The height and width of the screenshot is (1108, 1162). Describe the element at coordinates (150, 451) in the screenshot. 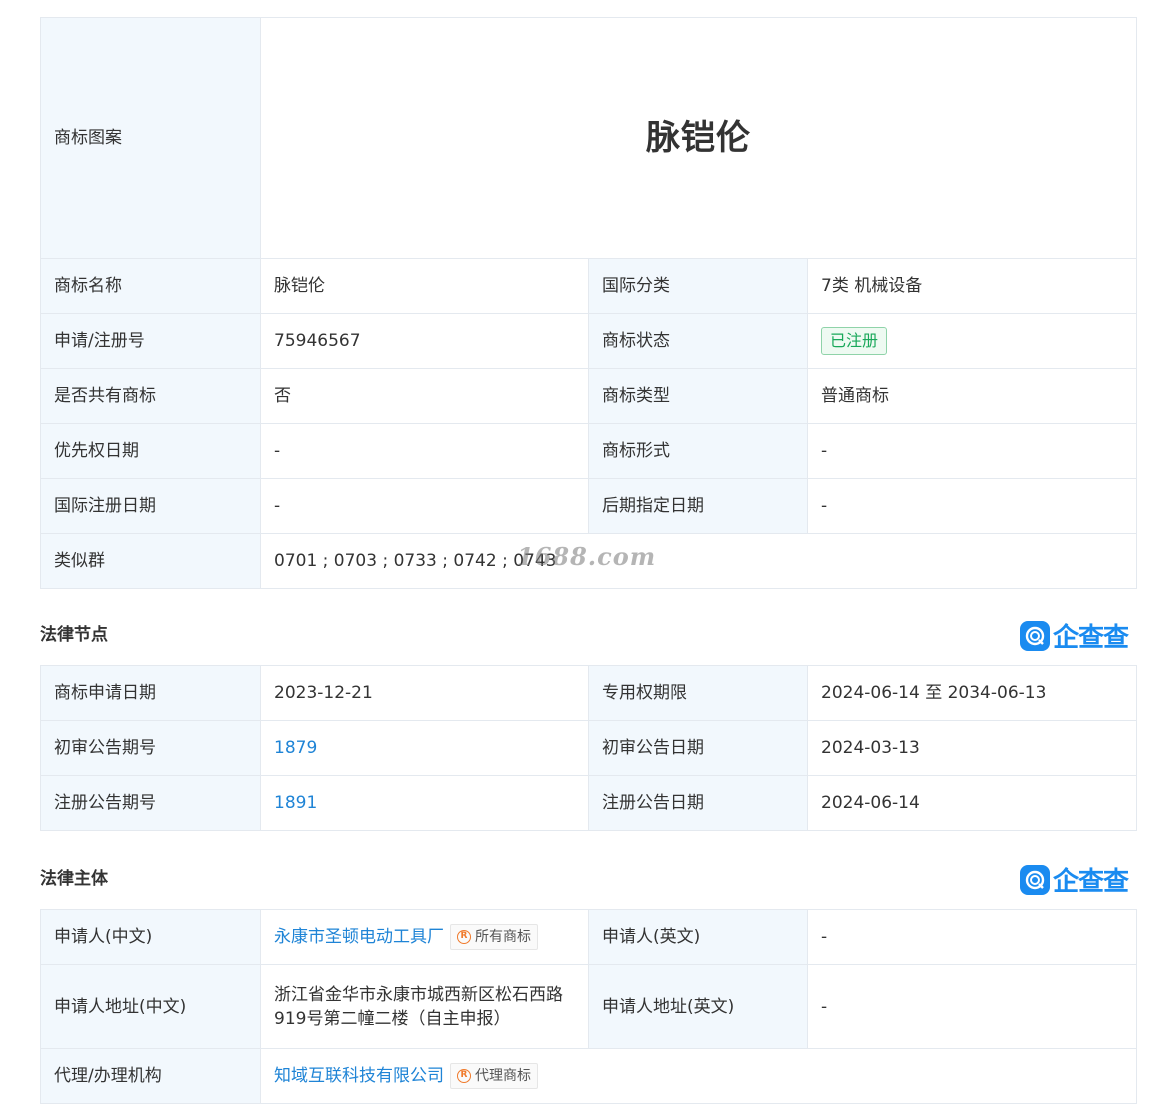

I see `priority-date-label: 优先权日期` at that location.